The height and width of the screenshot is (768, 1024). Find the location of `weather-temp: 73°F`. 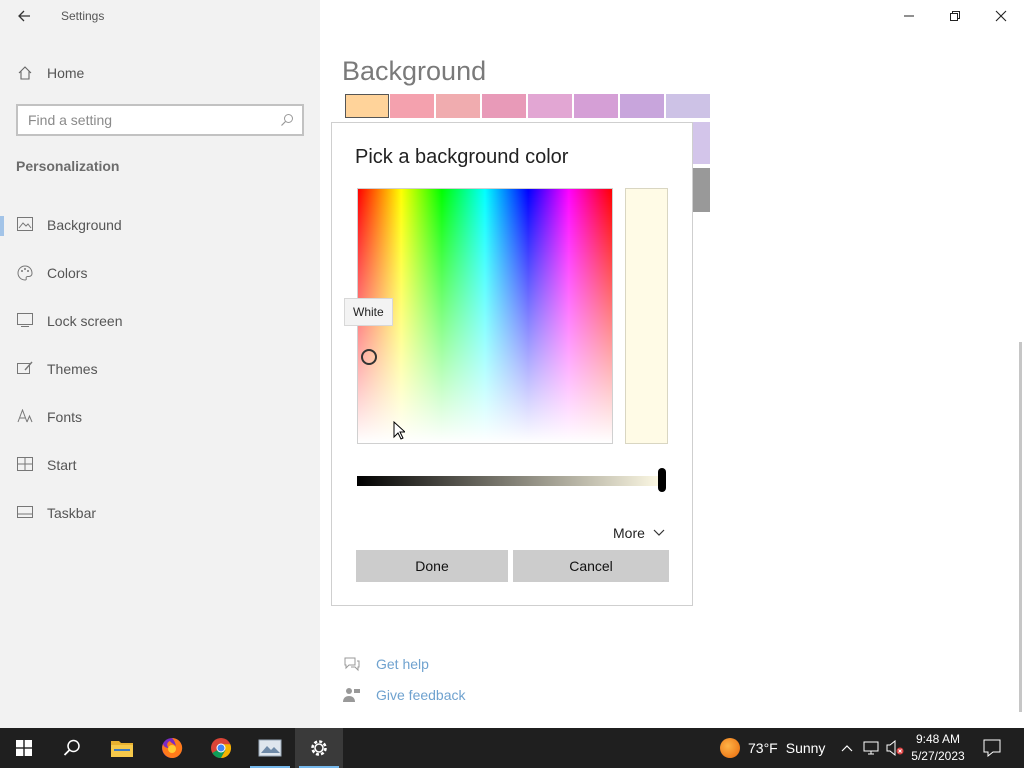

weather-temp: 73°F is located at coordinates (763, 748).